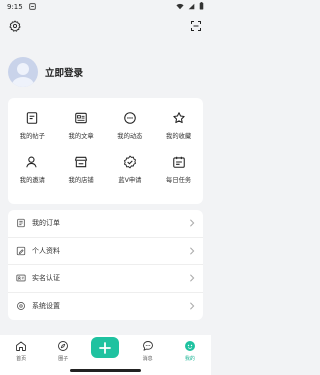 The width and height of the screenshot is (320, 375). I want to click on profile-edit-icon, so click(21, 250).